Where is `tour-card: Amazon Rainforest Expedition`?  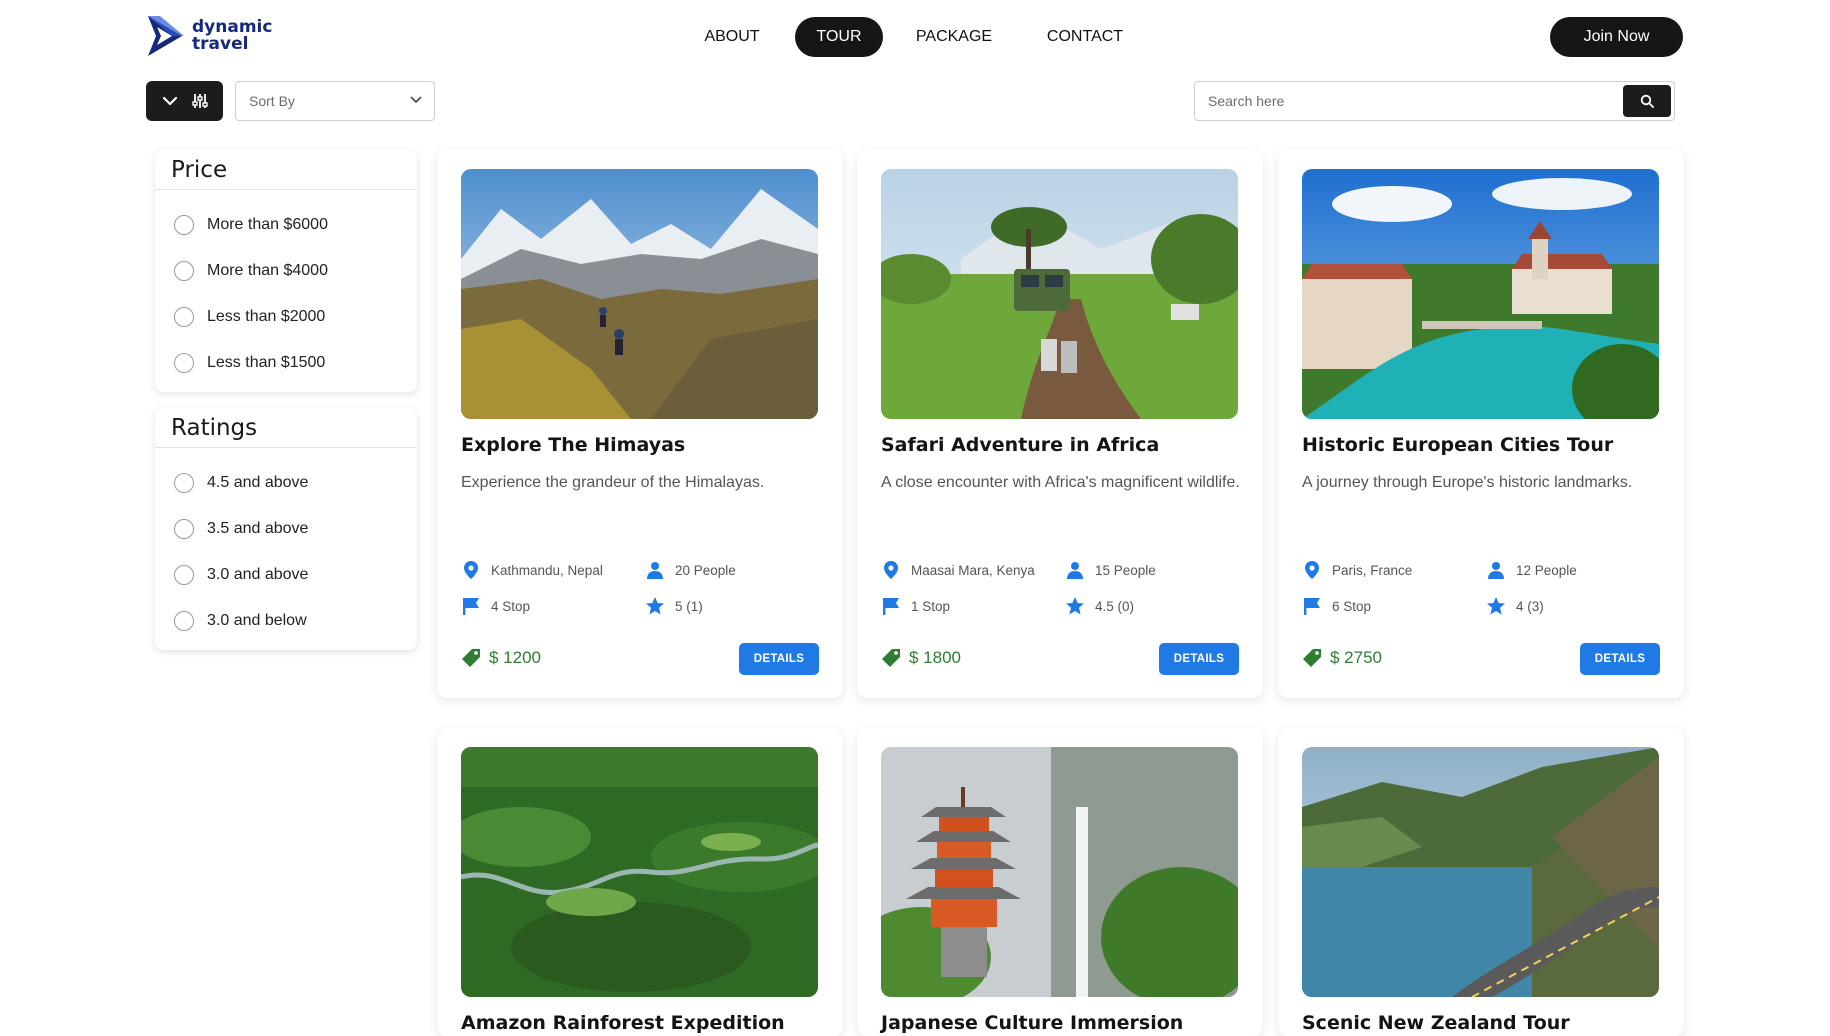 tour-card: Amazon Rainforest Expedition is located at coordinates (640, 882).